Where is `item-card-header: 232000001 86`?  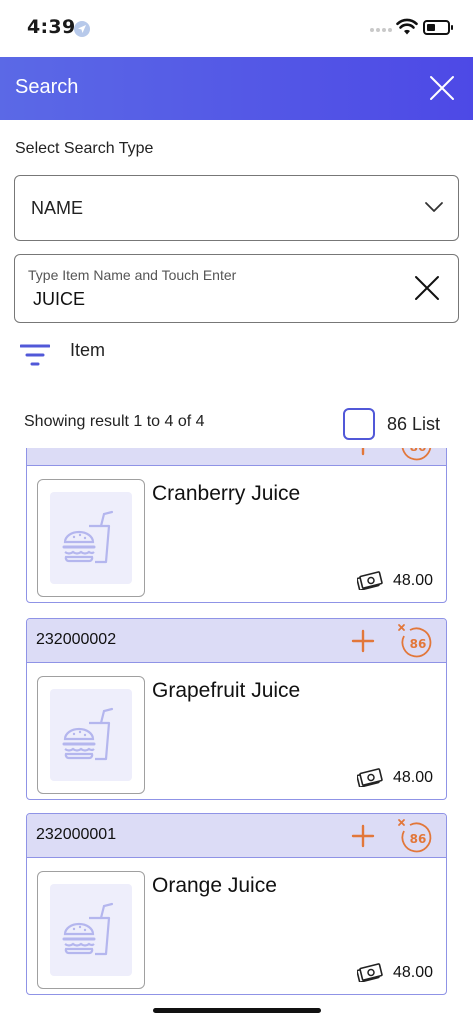
item-card-header: 232000001 86 is located at coordinates (236, 836).